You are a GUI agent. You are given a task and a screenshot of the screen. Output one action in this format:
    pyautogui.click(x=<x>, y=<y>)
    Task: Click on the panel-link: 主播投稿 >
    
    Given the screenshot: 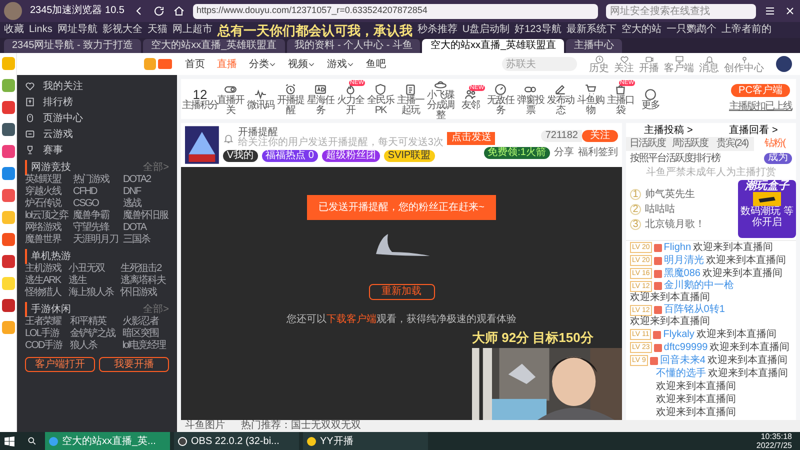 What is the action you would take?
    pyautogui.click(x=668, y=130)
    